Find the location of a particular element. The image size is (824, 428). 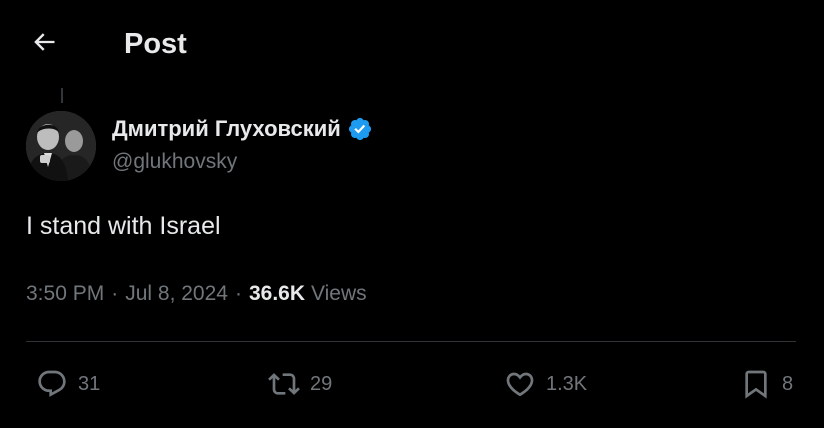

avatar is located at coordinates (61, 146).